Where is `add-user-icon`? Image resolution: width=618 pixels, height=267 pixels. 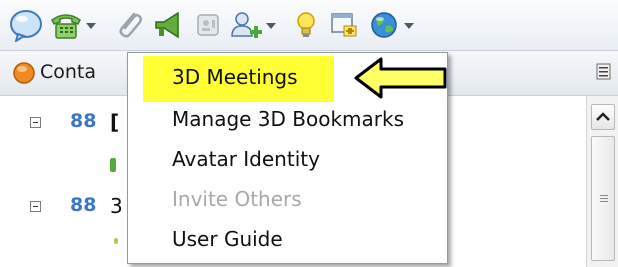 add-user-icon is located at coordinates (246, 25).